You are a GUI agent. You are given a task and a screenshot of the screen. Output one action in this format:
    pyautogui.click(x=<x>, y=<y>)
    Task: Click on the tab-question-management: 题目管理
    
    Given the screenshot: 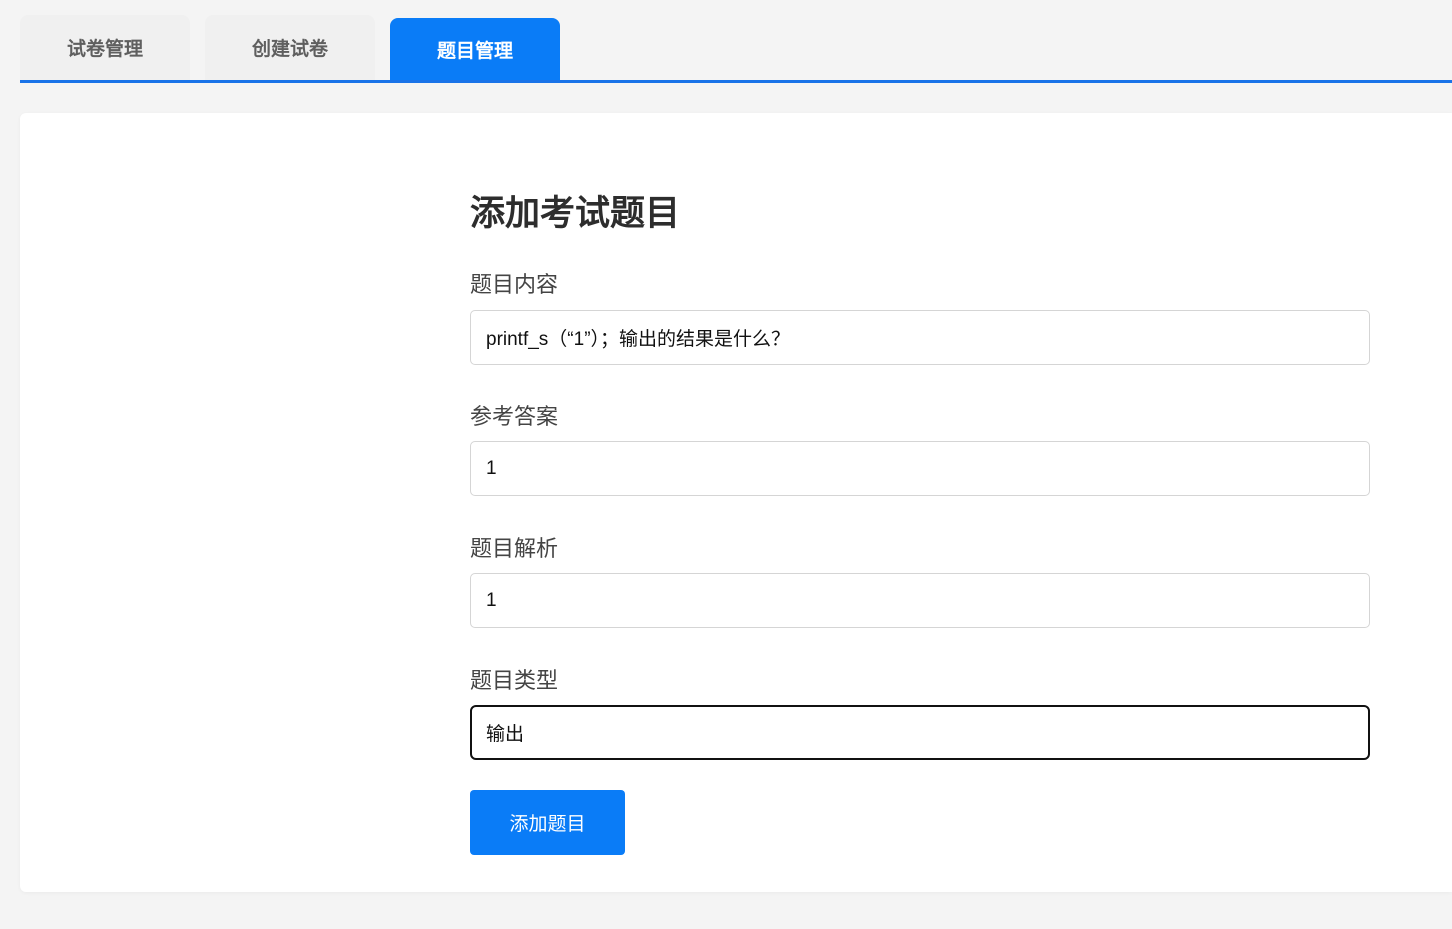 What is the action you would take?
    pyautogui.click(x=475, y=49)
    